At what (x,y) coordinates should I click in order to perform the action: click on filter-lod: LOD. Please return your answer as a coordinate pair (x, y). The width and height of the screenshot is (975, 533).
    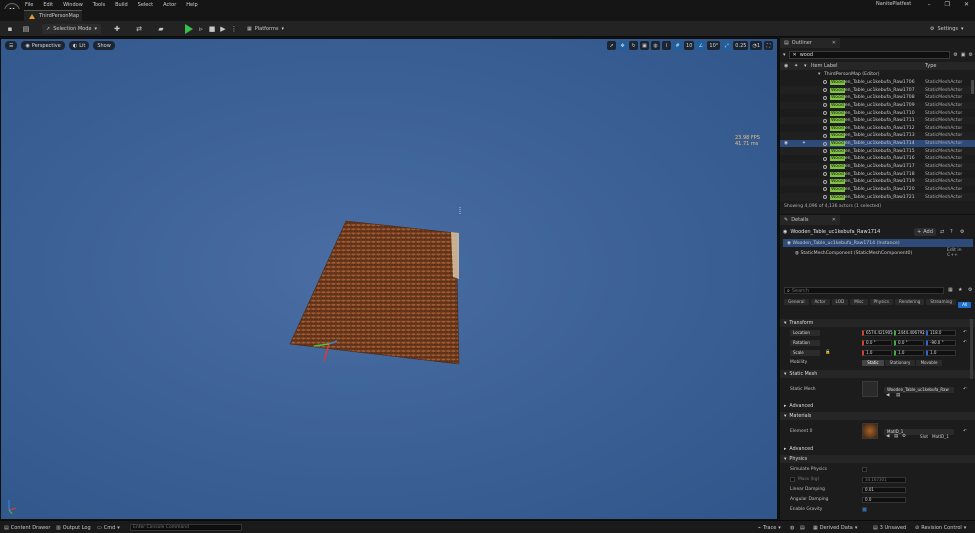
    Looking at the image, I should click on (840, 302).